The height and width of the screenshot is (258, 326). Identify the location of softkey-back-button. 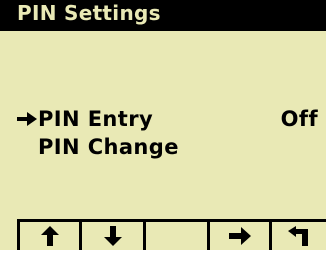
(297, 236).